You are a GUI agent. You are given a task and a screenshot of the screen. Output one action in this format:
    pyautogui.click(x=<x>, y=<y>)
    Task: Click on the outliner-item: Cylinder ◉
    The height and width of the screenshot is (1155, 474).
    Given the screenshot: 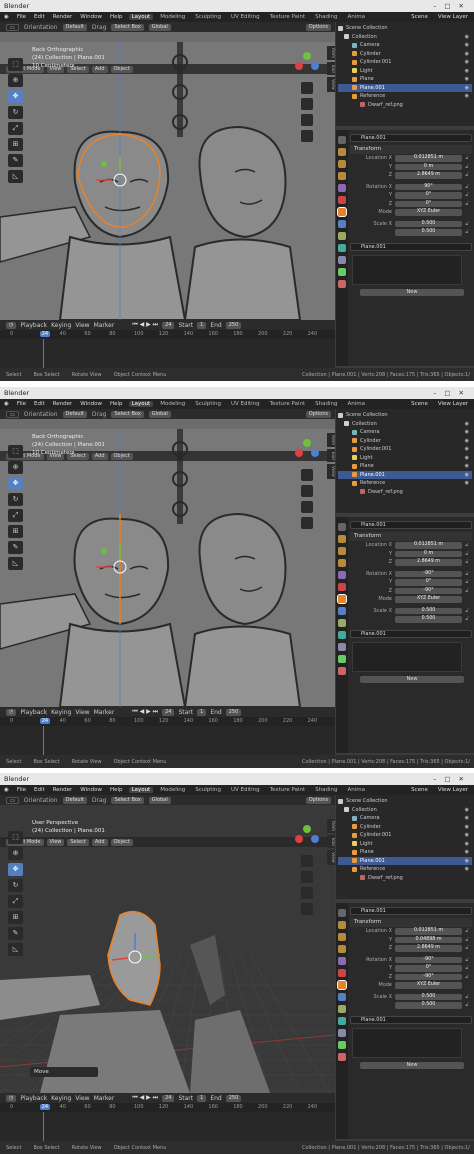 What is the action you would take?
    pyautogui.click(x=405, y=441)
    